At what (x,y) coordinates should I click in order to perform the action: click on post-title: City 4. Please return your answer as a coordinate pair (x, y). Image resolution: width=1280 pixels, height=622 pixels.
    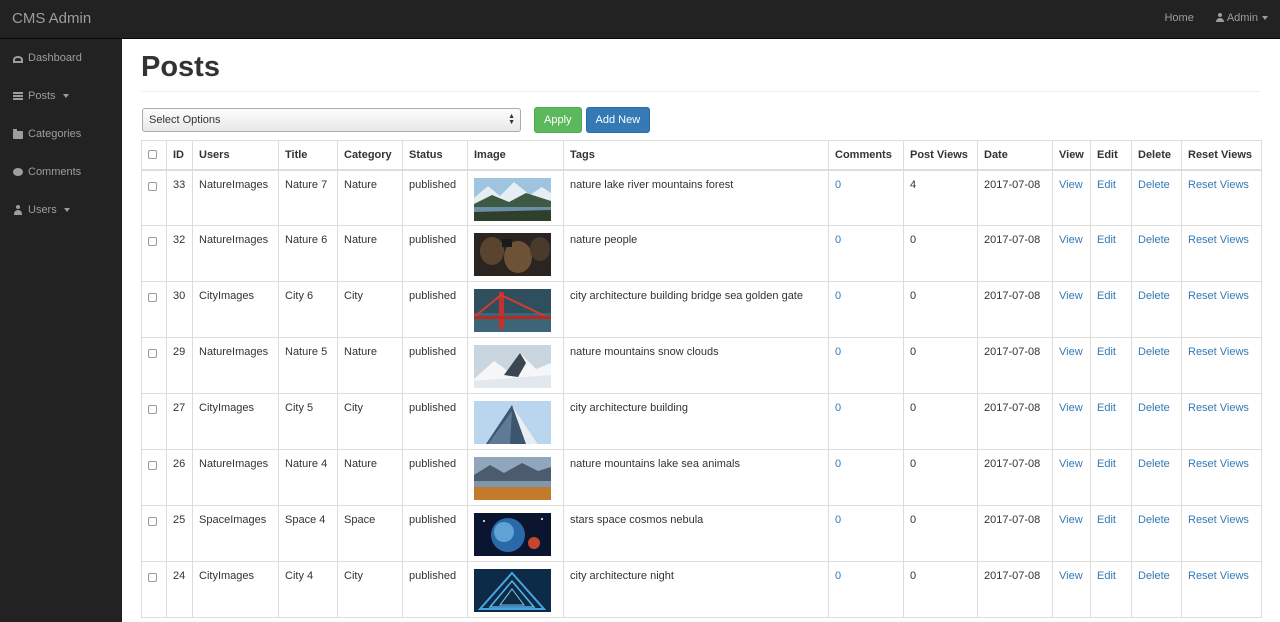
    Looking at the image, I should click on (308, 589).